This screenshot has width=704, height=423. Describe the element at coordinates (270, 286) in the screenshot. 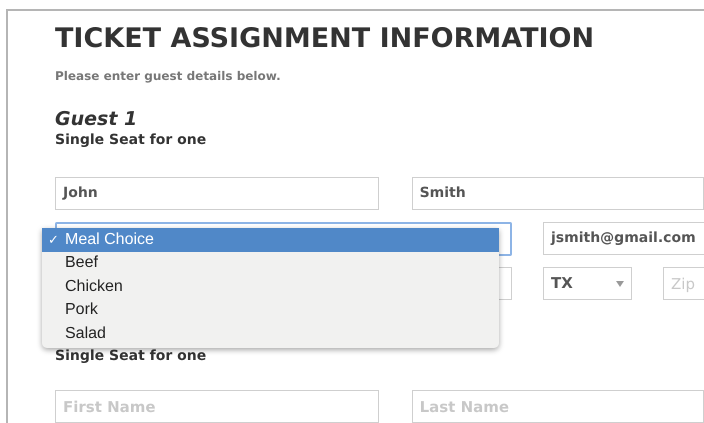

I see `menu-option: Chicken` at that location.